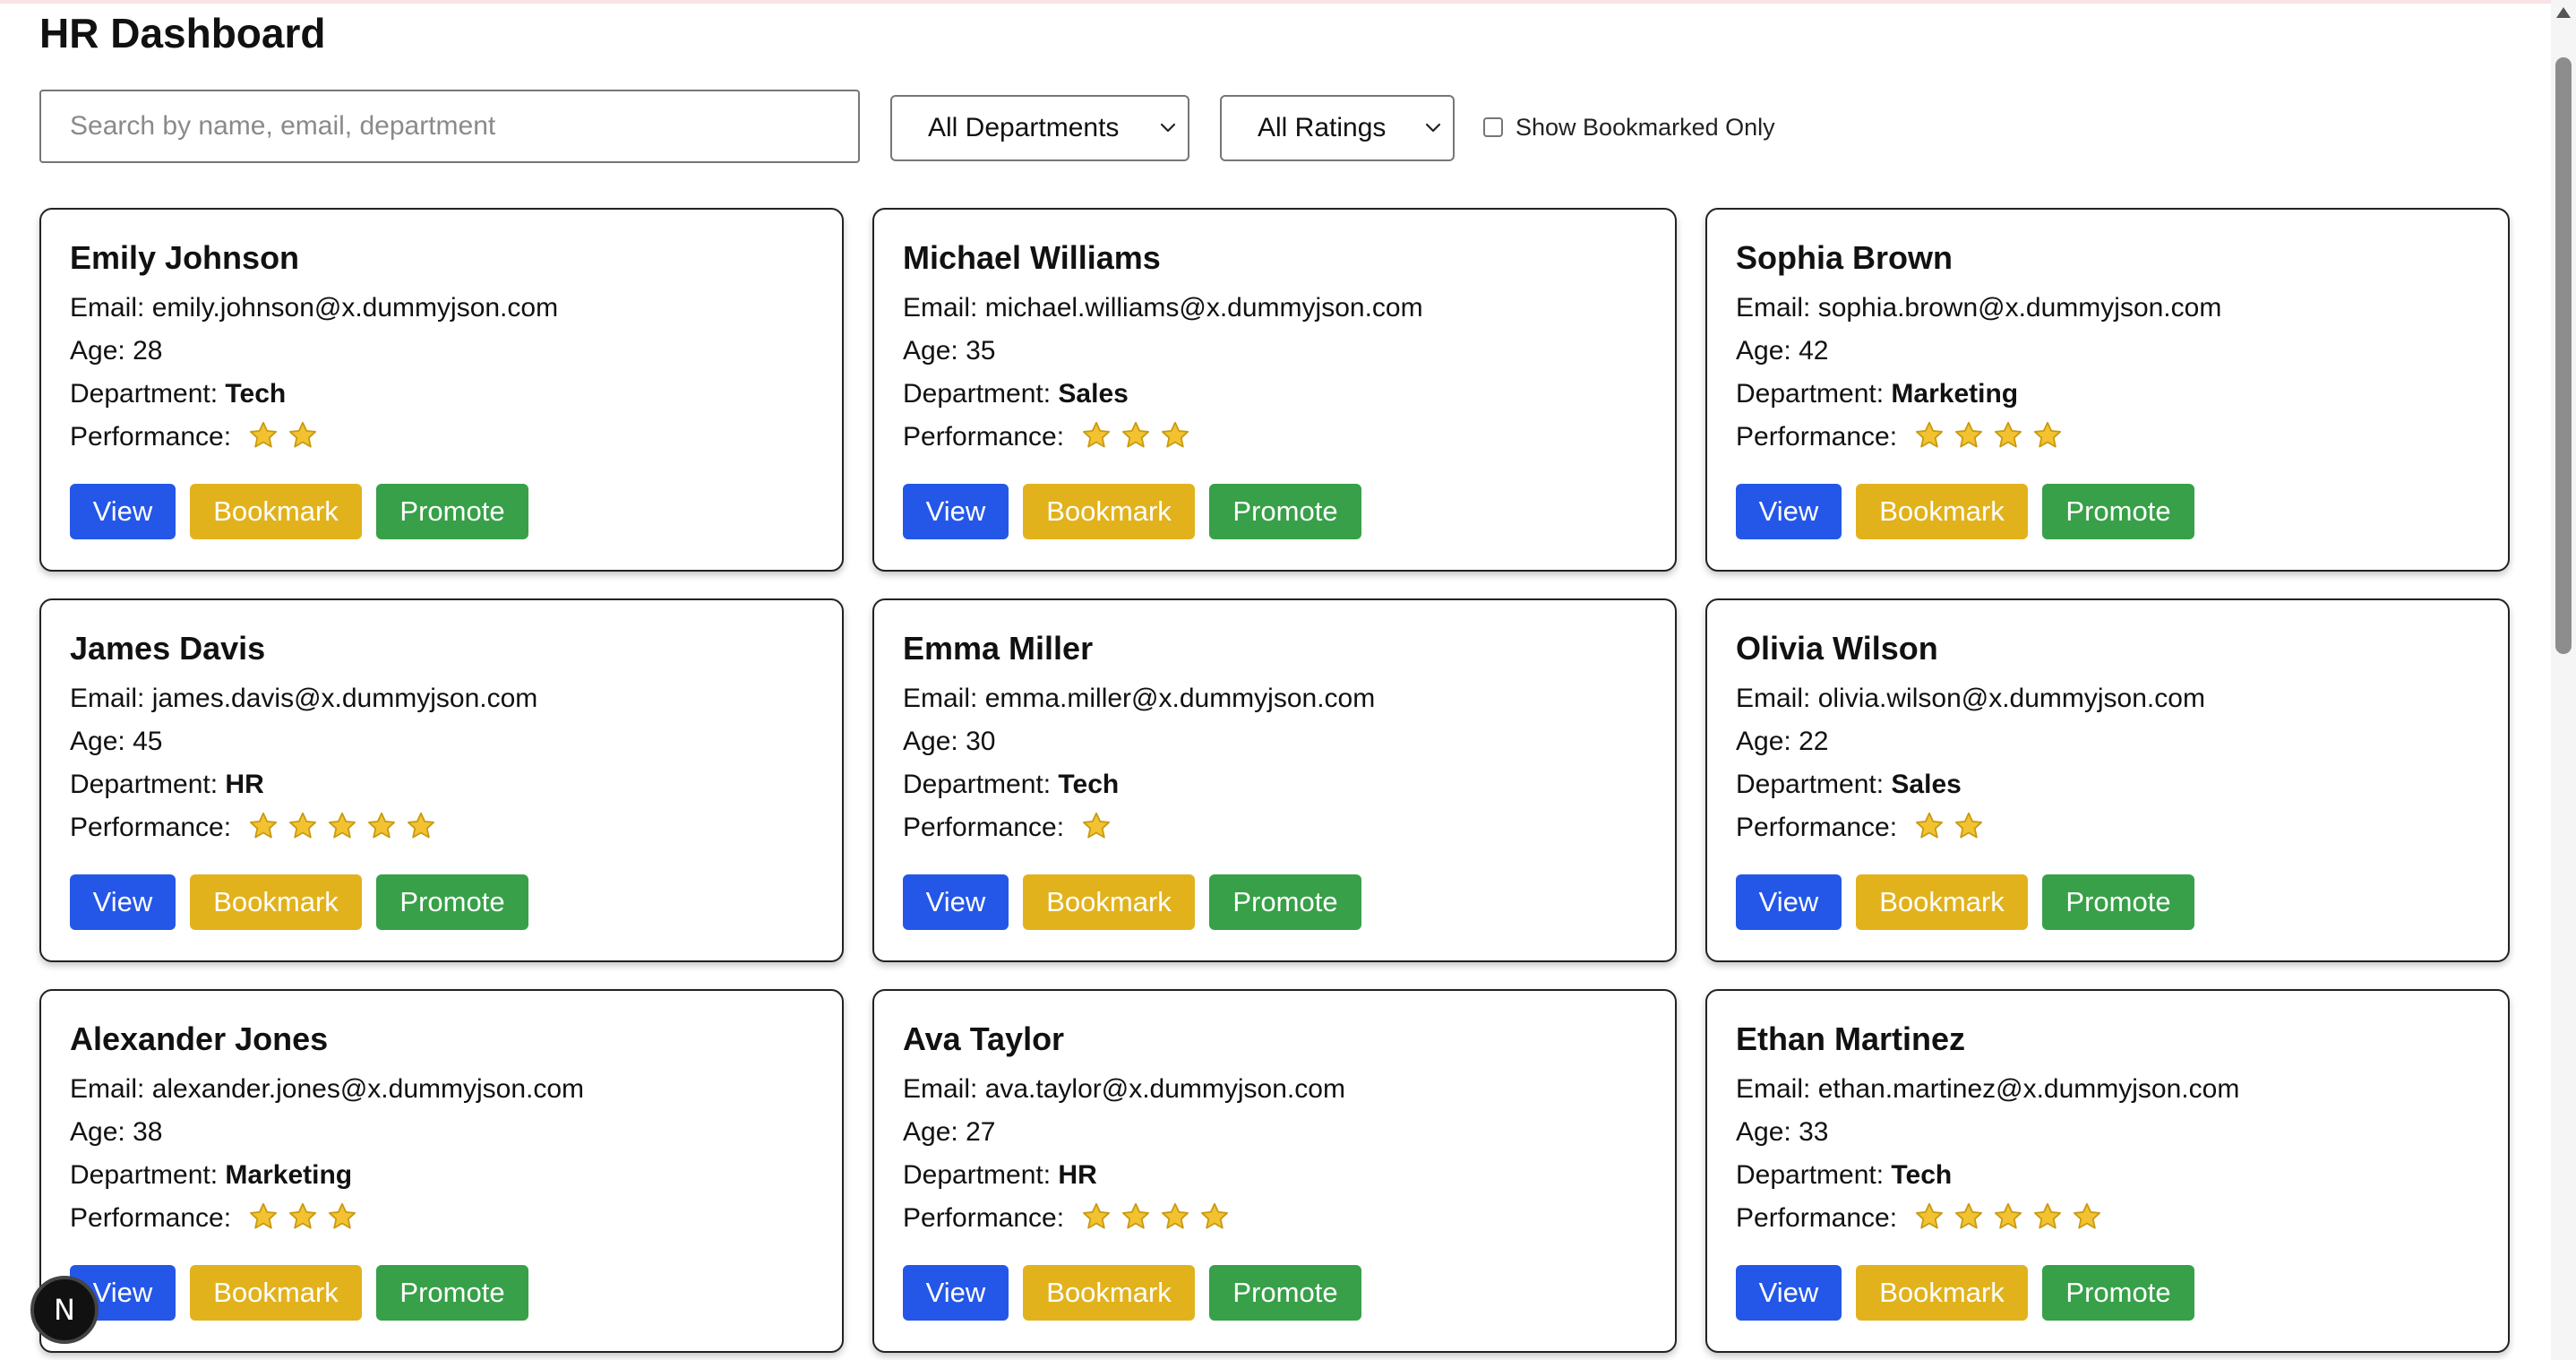 The width and height of the screenshot is (2576, 1360). What do you see at coordinates (148, 1132) in the screenshot?
I see `employee-age: 38` at bounding box center [148, 1132].